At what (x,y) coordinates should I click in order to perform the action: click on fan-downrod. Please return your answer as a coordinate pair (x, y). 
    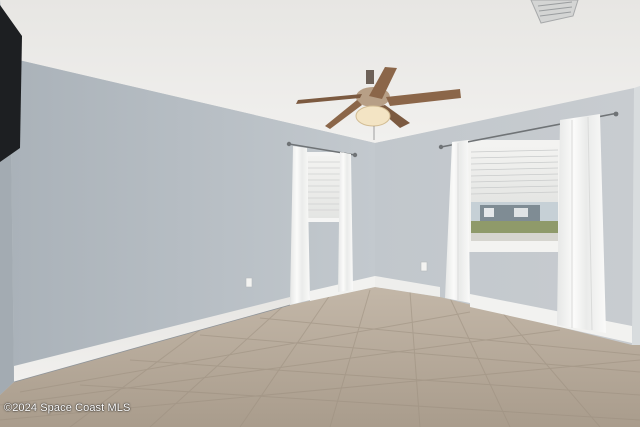
    Looking at the image, I should click on (370, 77).